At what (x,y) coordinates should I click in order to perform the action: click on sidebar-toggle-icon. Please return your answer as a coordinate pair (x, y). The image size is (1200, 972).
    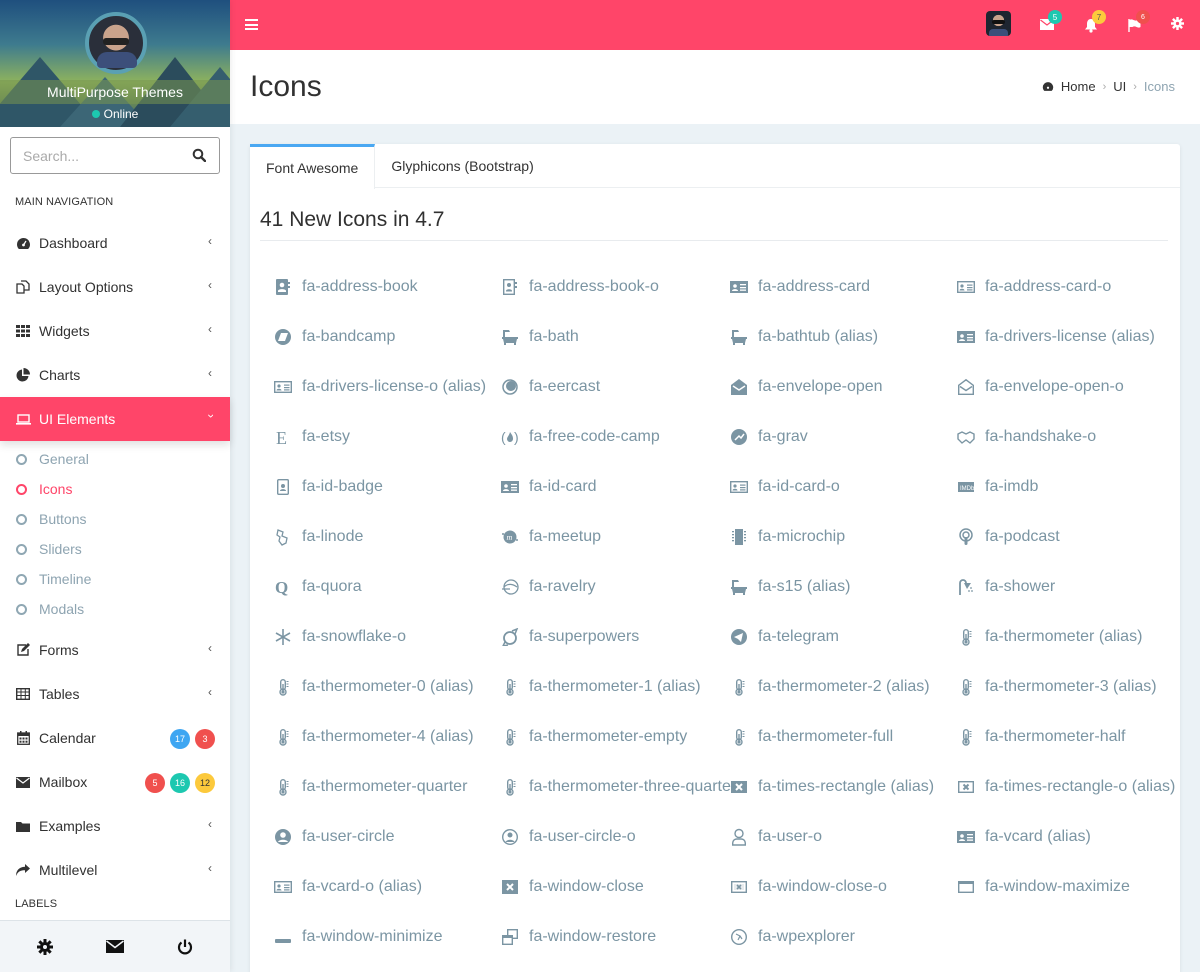
    Looking at the image, I should click on (251, 24).